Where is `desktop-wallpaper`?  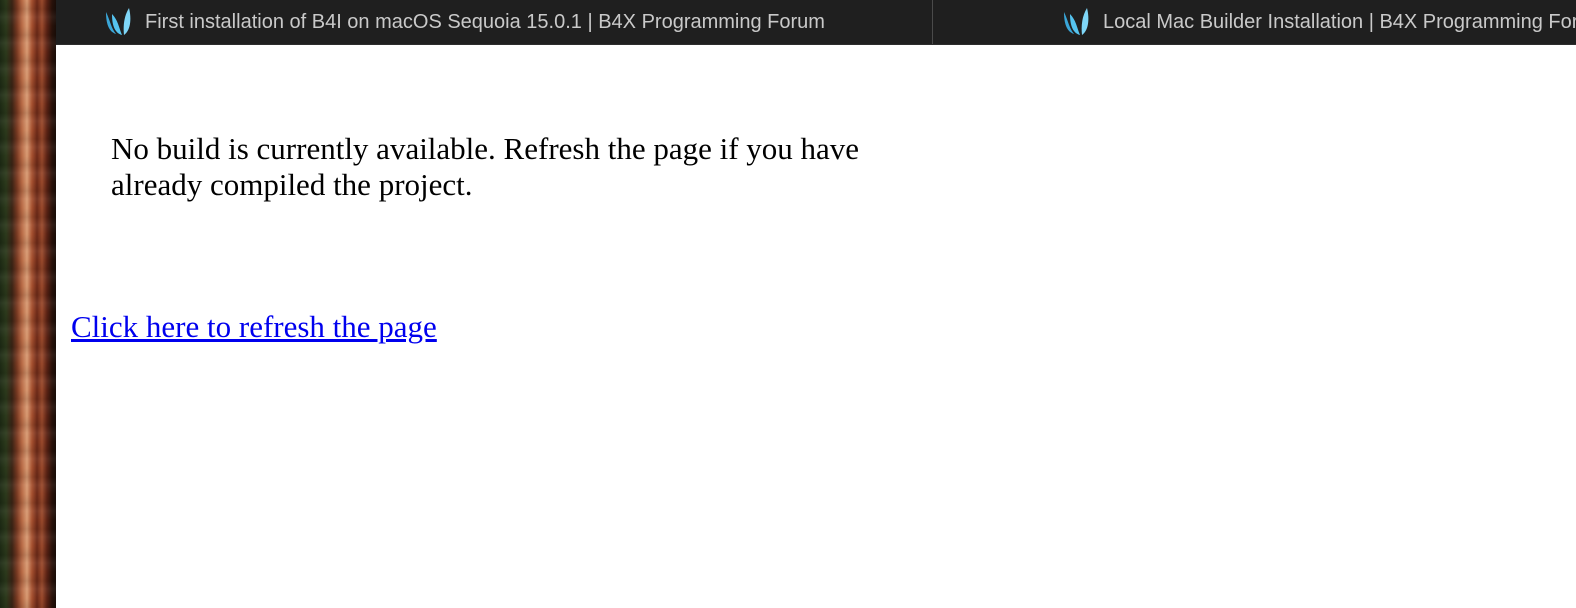
desktop-wallpaper is located at coordinates (28, 304).